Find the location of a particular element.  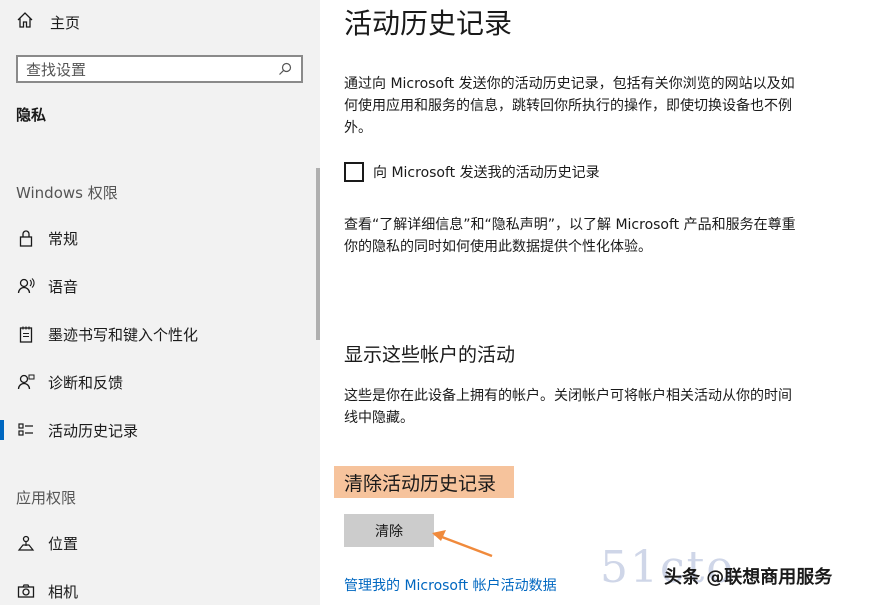

selected-indicator is located at coordinates (2, 430).